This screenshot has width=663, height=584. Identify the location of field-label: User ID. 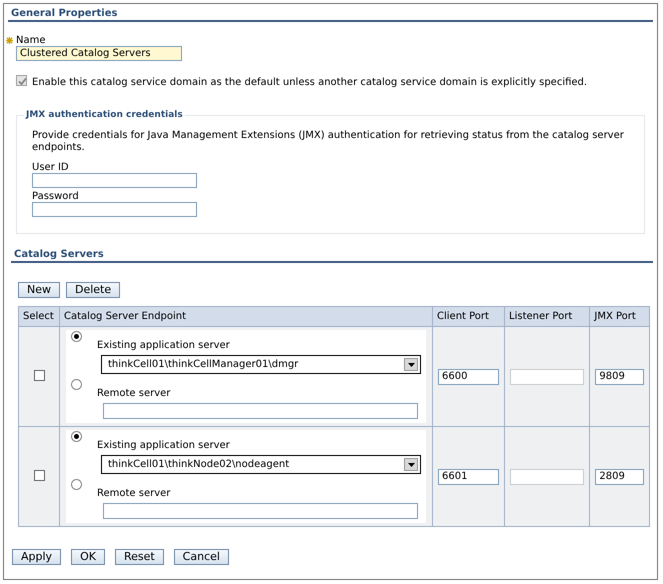
(51, 167).